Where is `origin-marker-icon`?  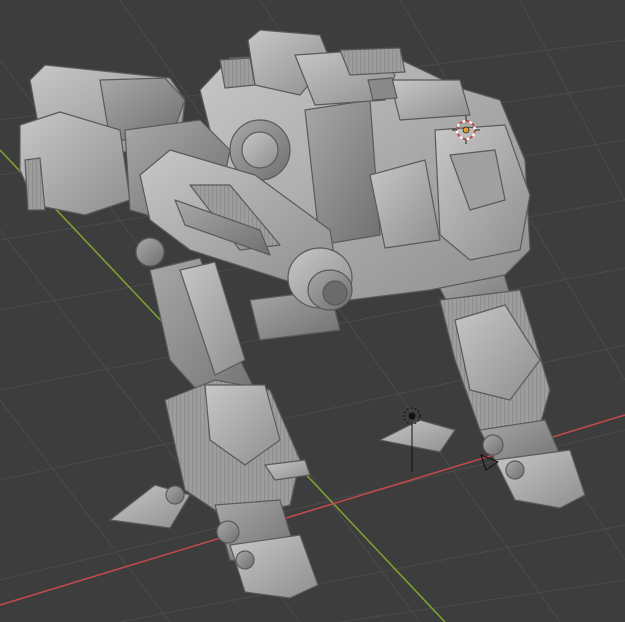
origin-marker-icon is located at coordinates (466, 130).